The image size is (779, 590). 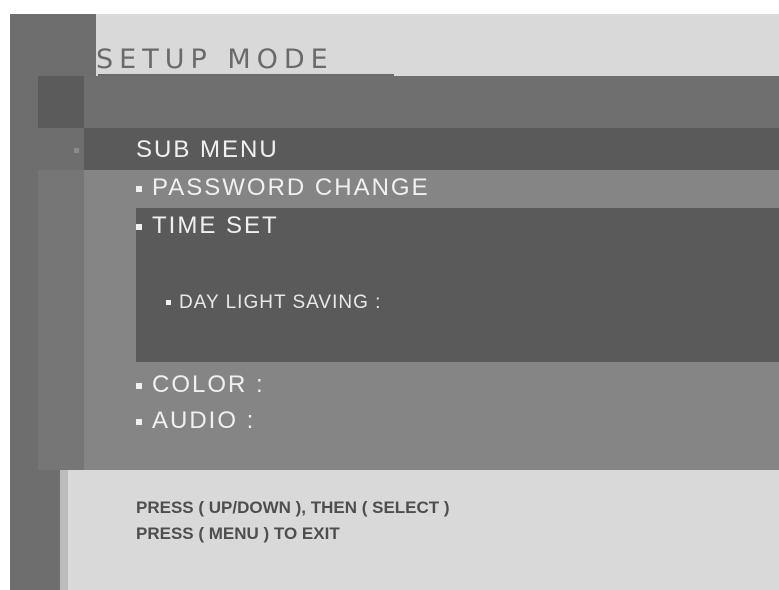 I want to click on menu-item-audio: AUDIO :, so click(x=195, y=421).